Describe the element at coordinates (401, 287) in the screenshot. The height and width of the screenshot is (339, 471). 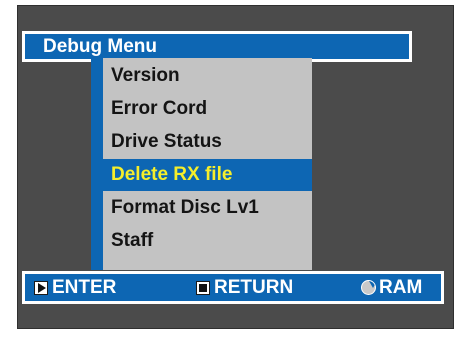
I see `ram-label: RAM` at that location.